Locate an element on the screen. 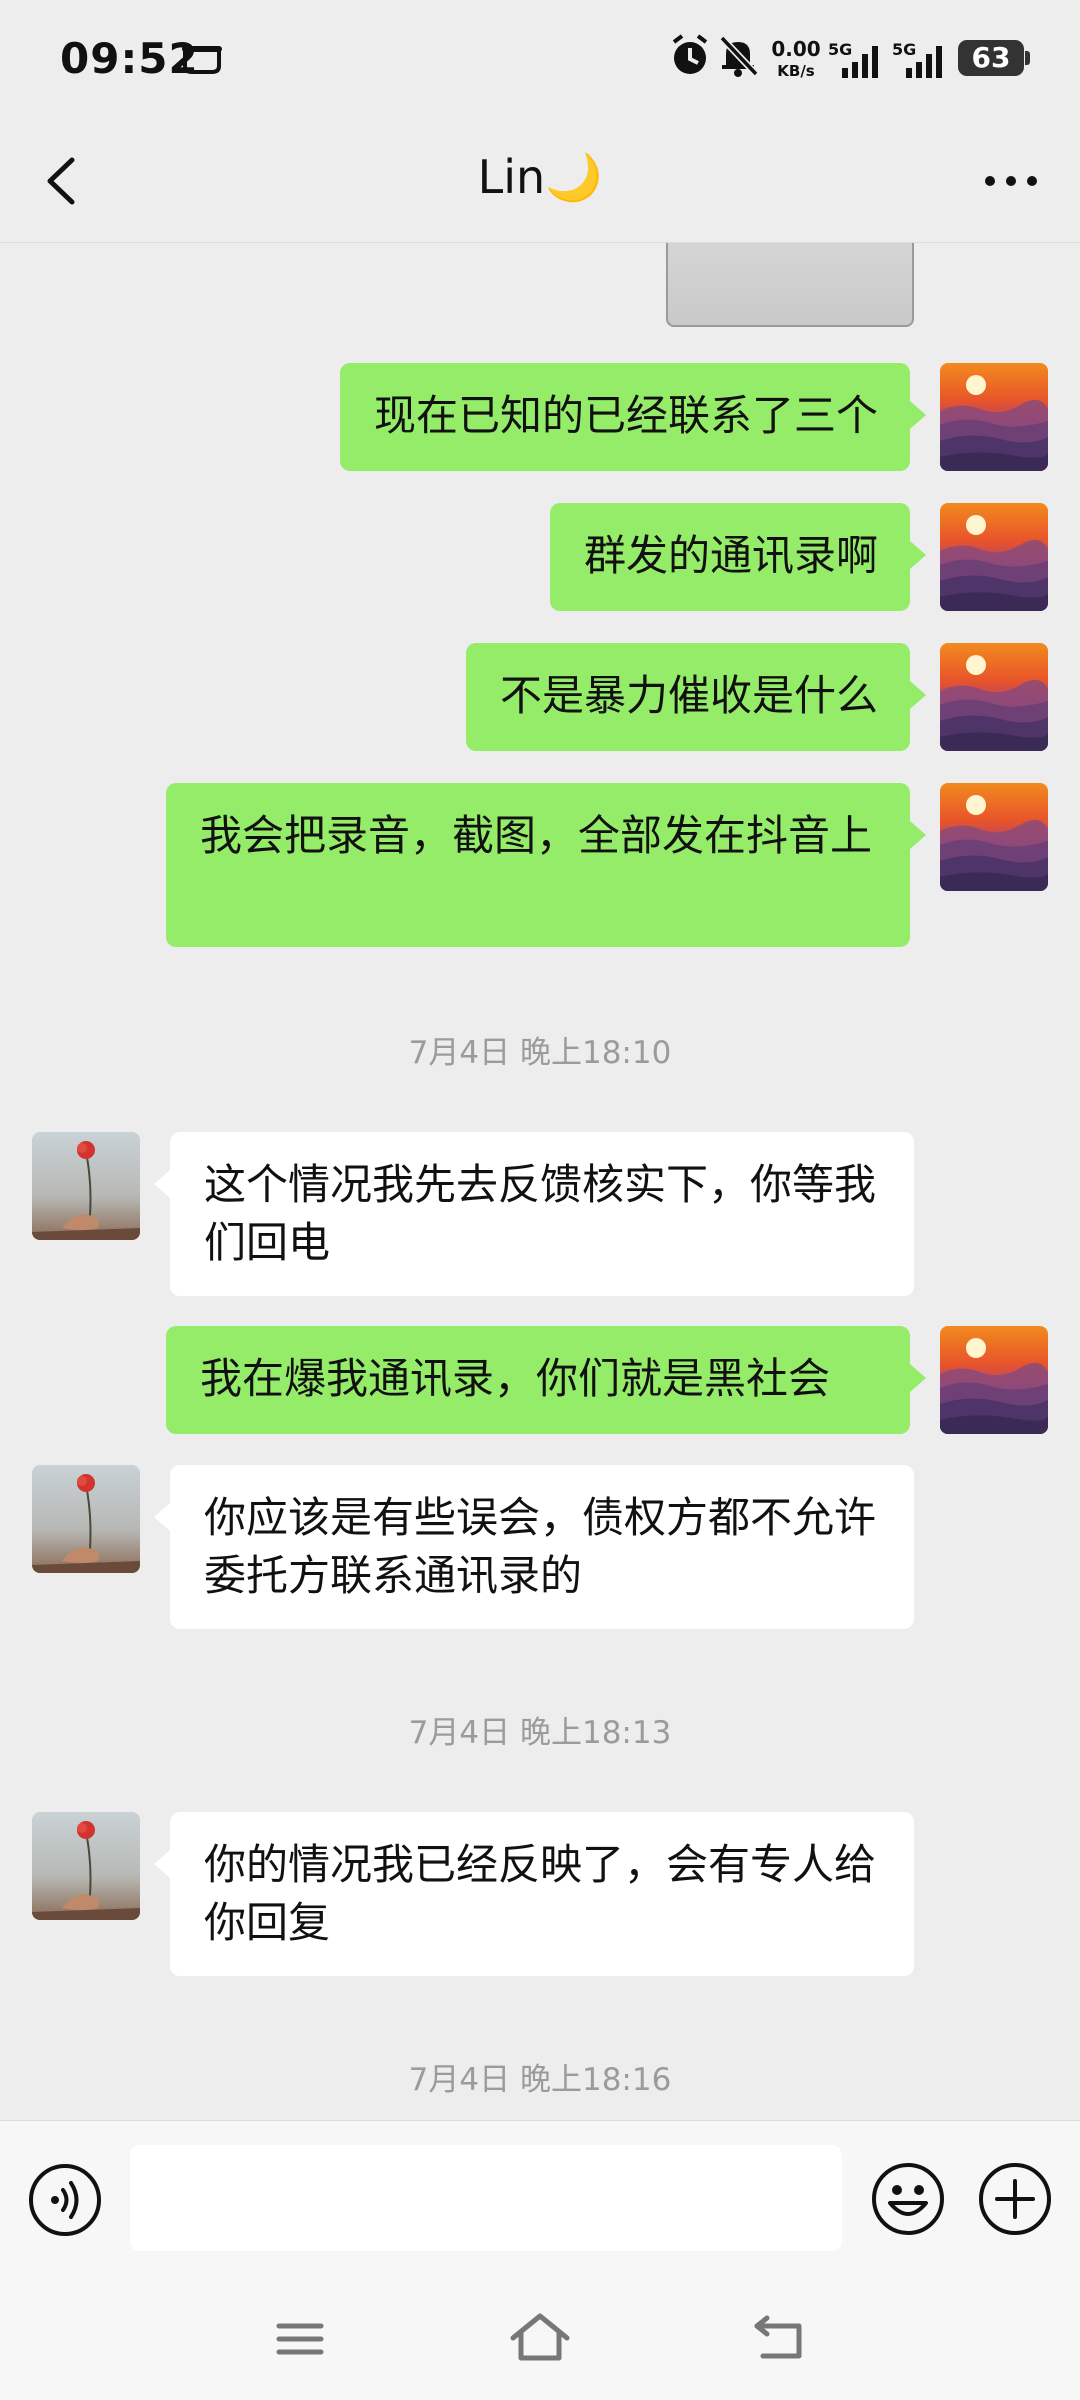  battery-level: 63 is located at coordinates (991, 57).